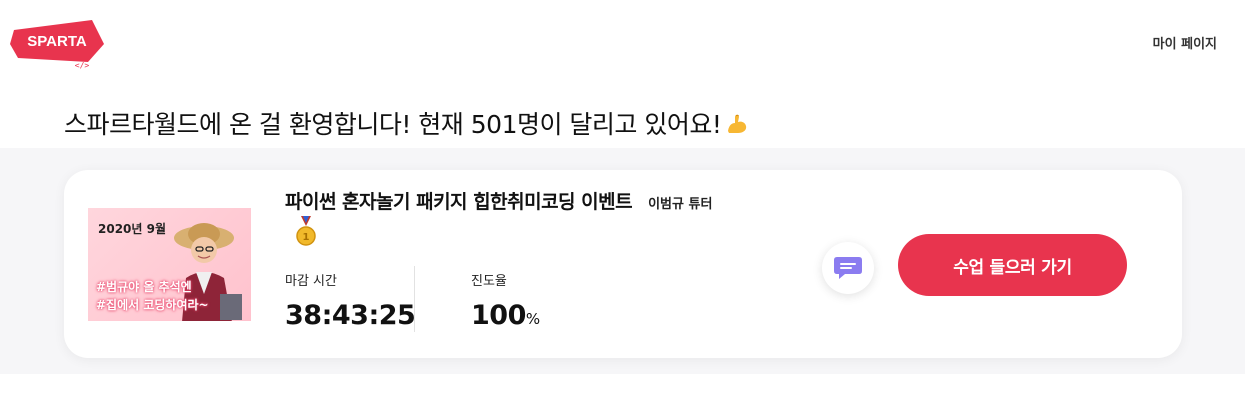  I want to click on logo-sub: </>, so click(82, 65).